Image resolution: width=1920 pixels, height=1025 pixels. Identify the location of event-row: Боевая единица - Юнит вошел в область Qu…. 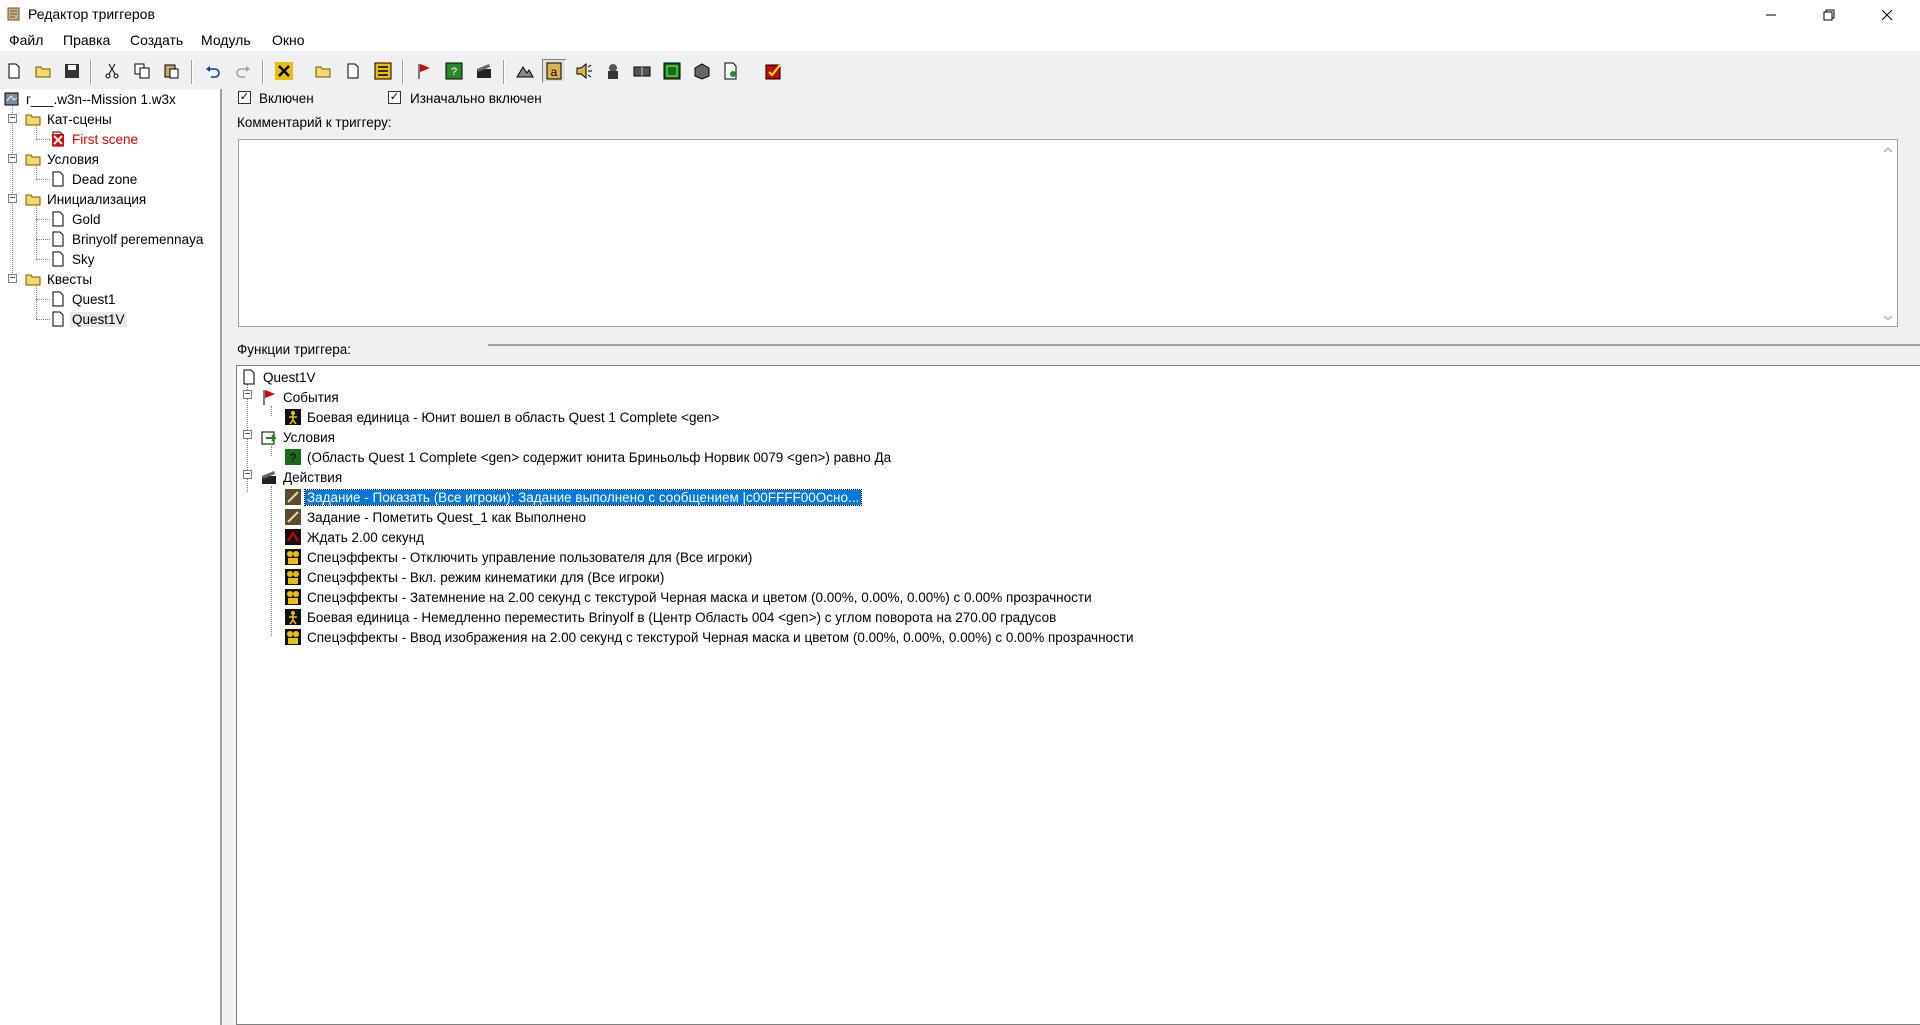
(503, 417).